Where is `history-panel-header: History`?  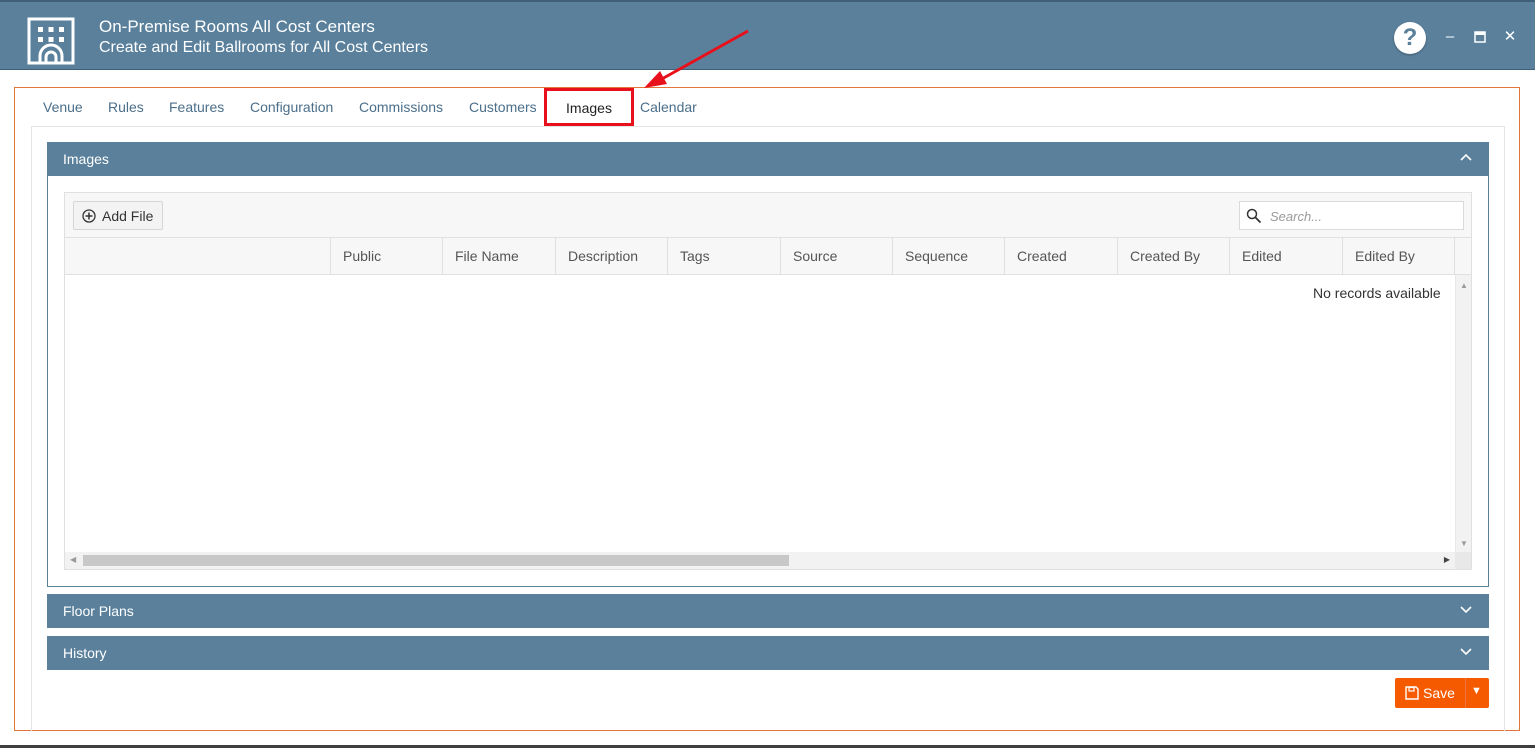
history-panel-header: History is located at coordinates (768, 653).